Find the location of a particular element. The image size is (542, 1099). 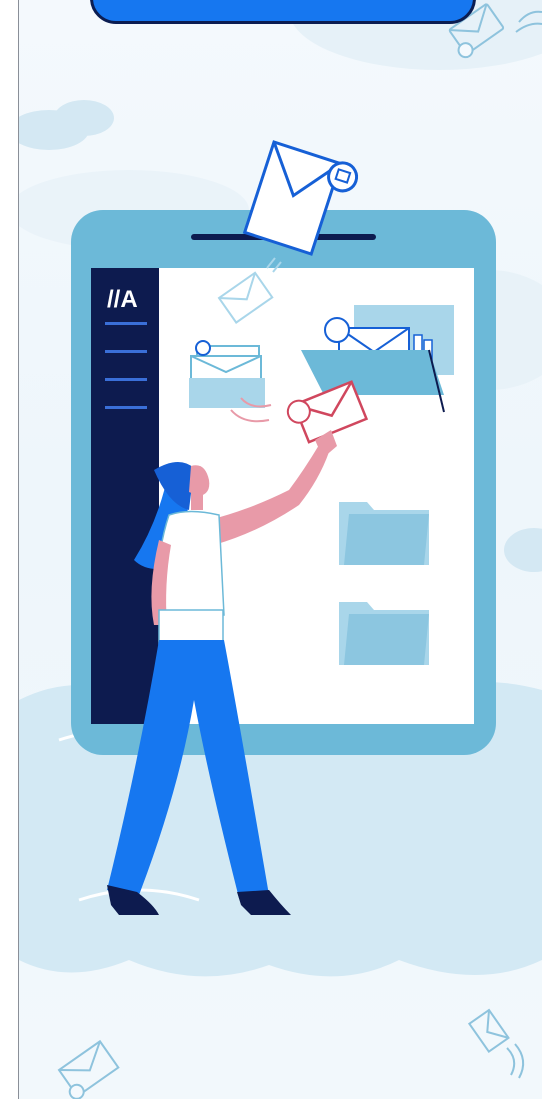

left-border is located at coordinates (9, 549).